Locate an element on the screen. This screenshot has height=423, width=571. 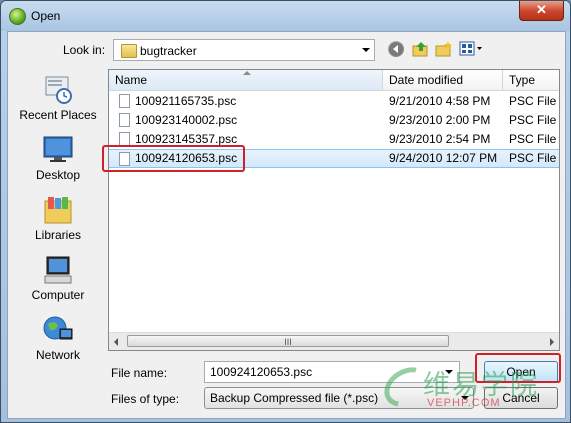
app-icon is located at coordinates (17, 16).